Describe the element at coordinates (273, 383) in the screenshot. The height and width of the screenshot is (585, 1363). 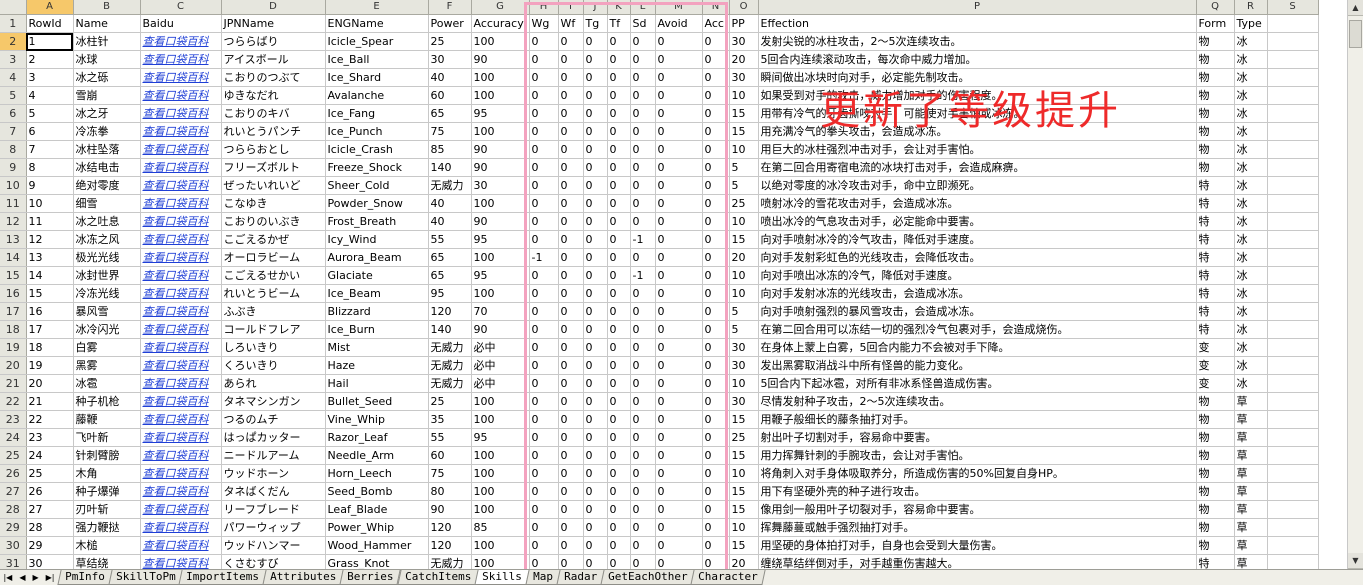
I see `table-cell: あられ` at that location.